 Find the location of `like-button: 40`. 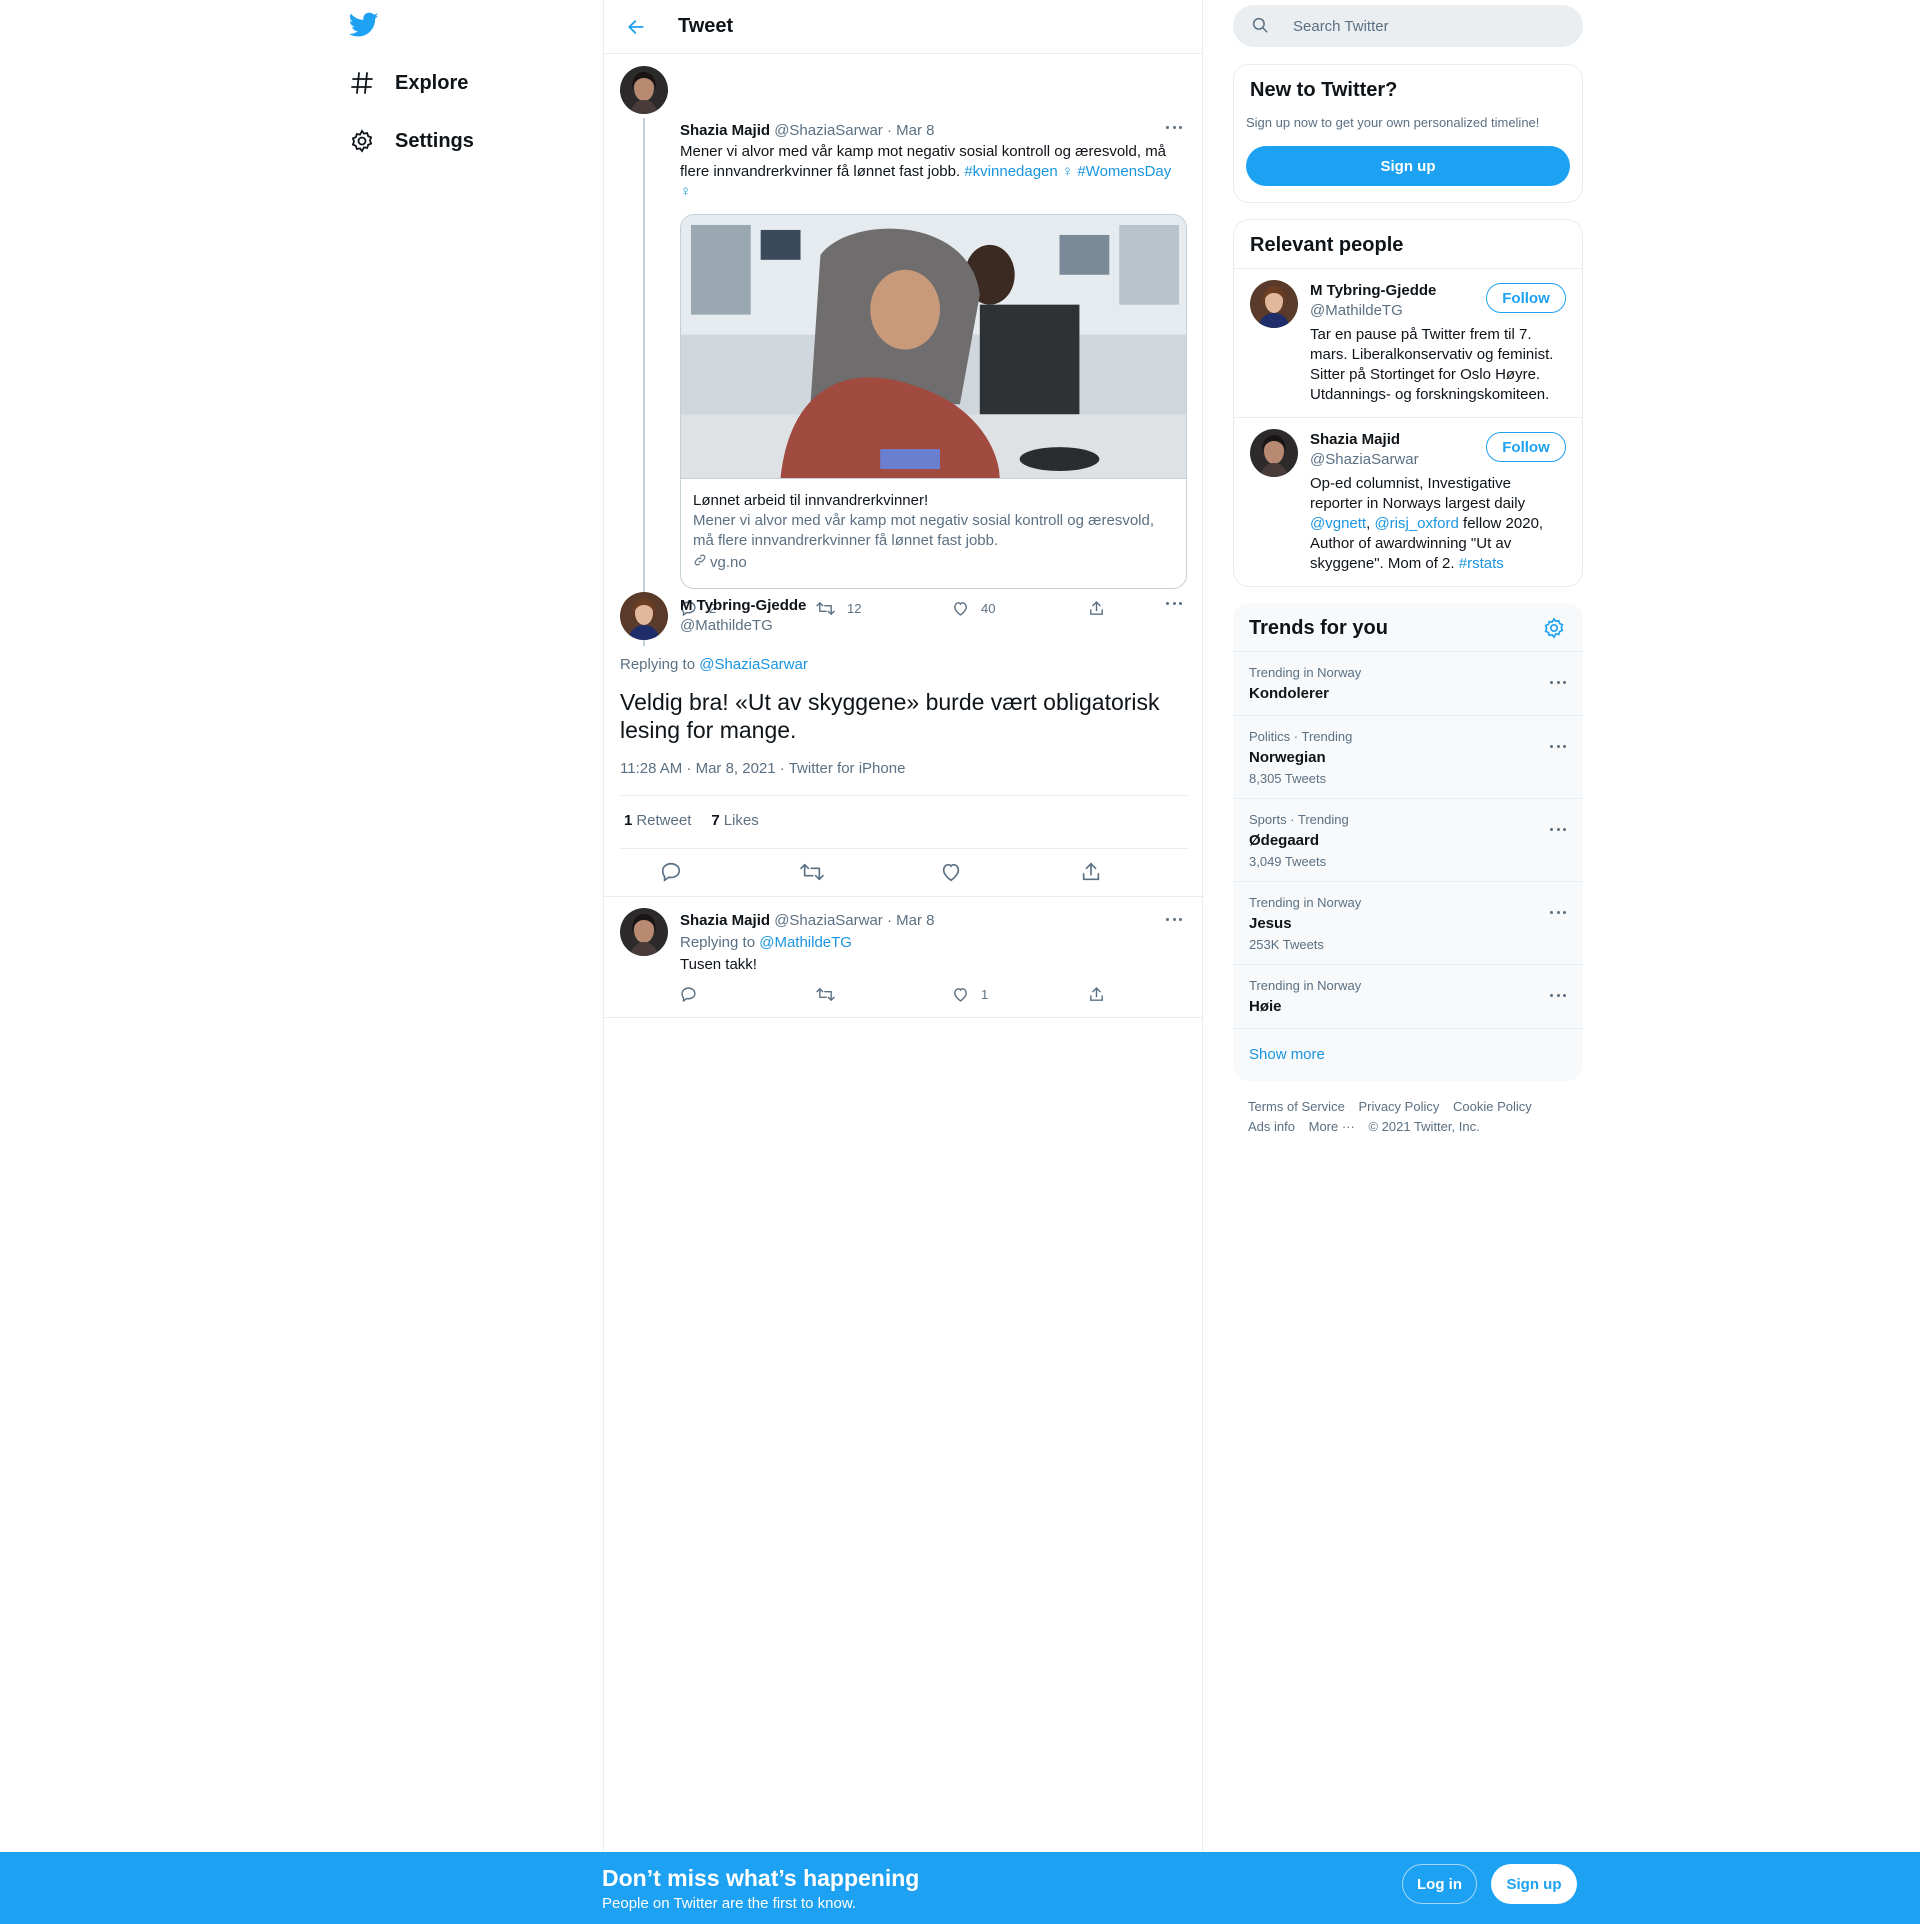

like-button: 40 is located at coordinates (1020, 608).